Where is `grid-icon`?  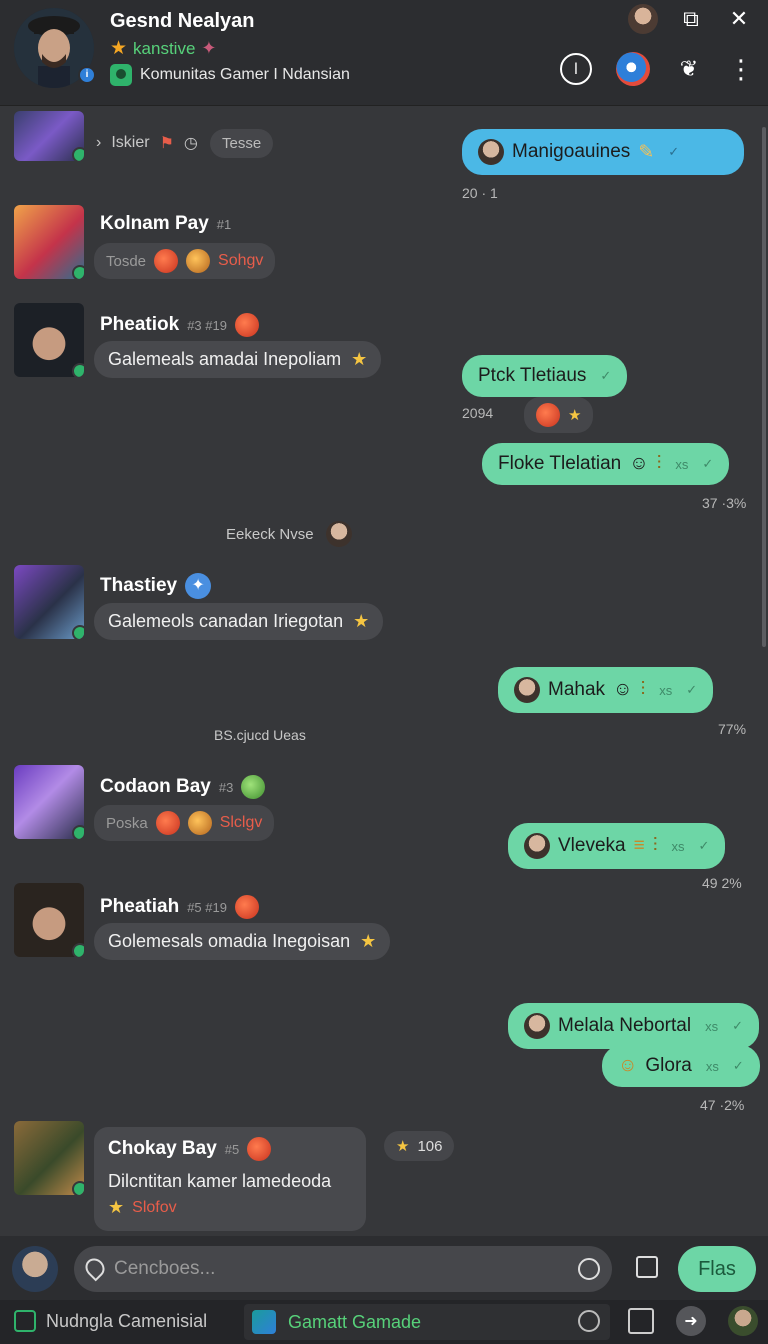
grid-icon is located at coordinates (641, 1321).